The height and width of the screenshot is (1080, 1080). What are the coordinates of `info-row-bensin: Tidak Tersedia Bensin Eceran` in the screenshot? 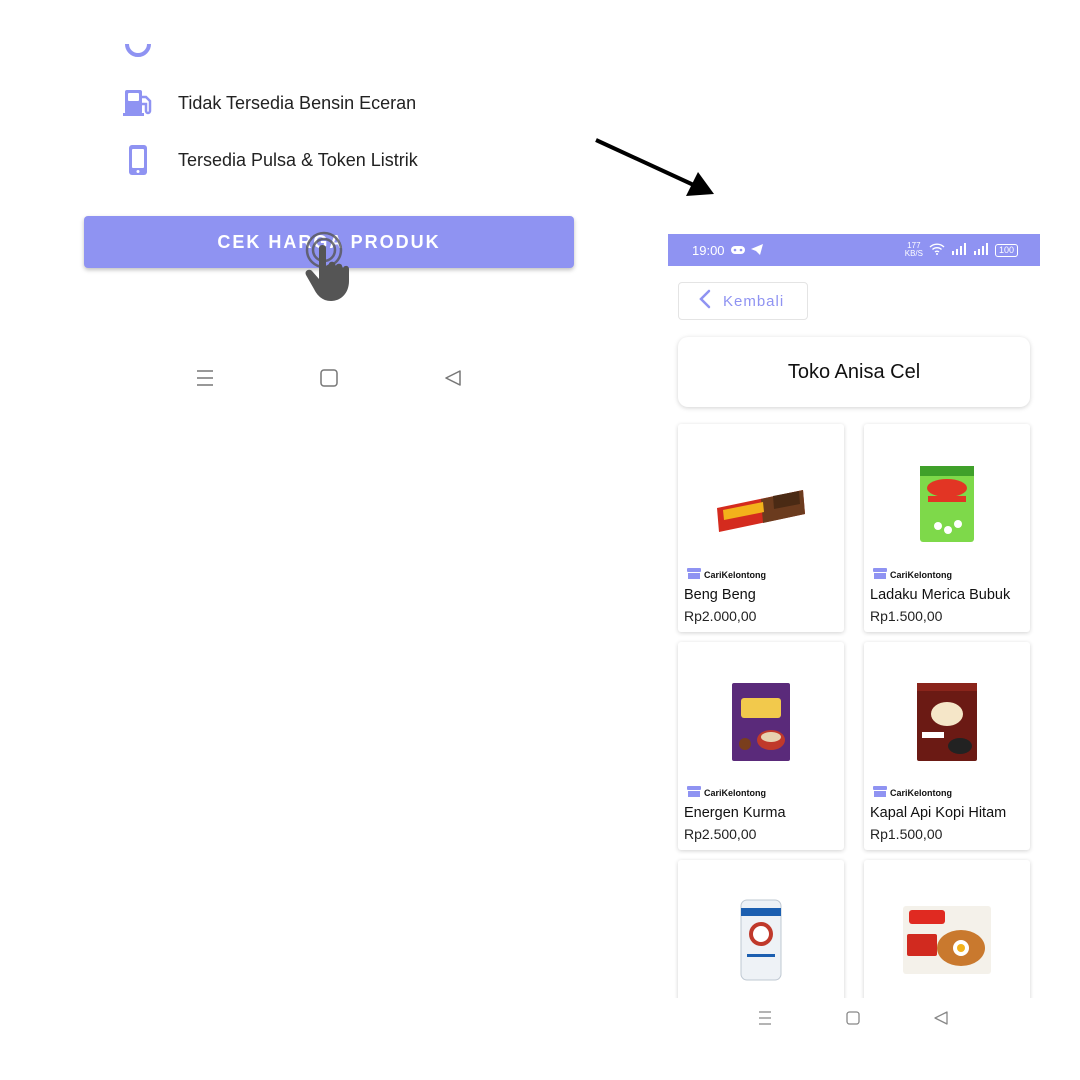 It's located at (268, 103).